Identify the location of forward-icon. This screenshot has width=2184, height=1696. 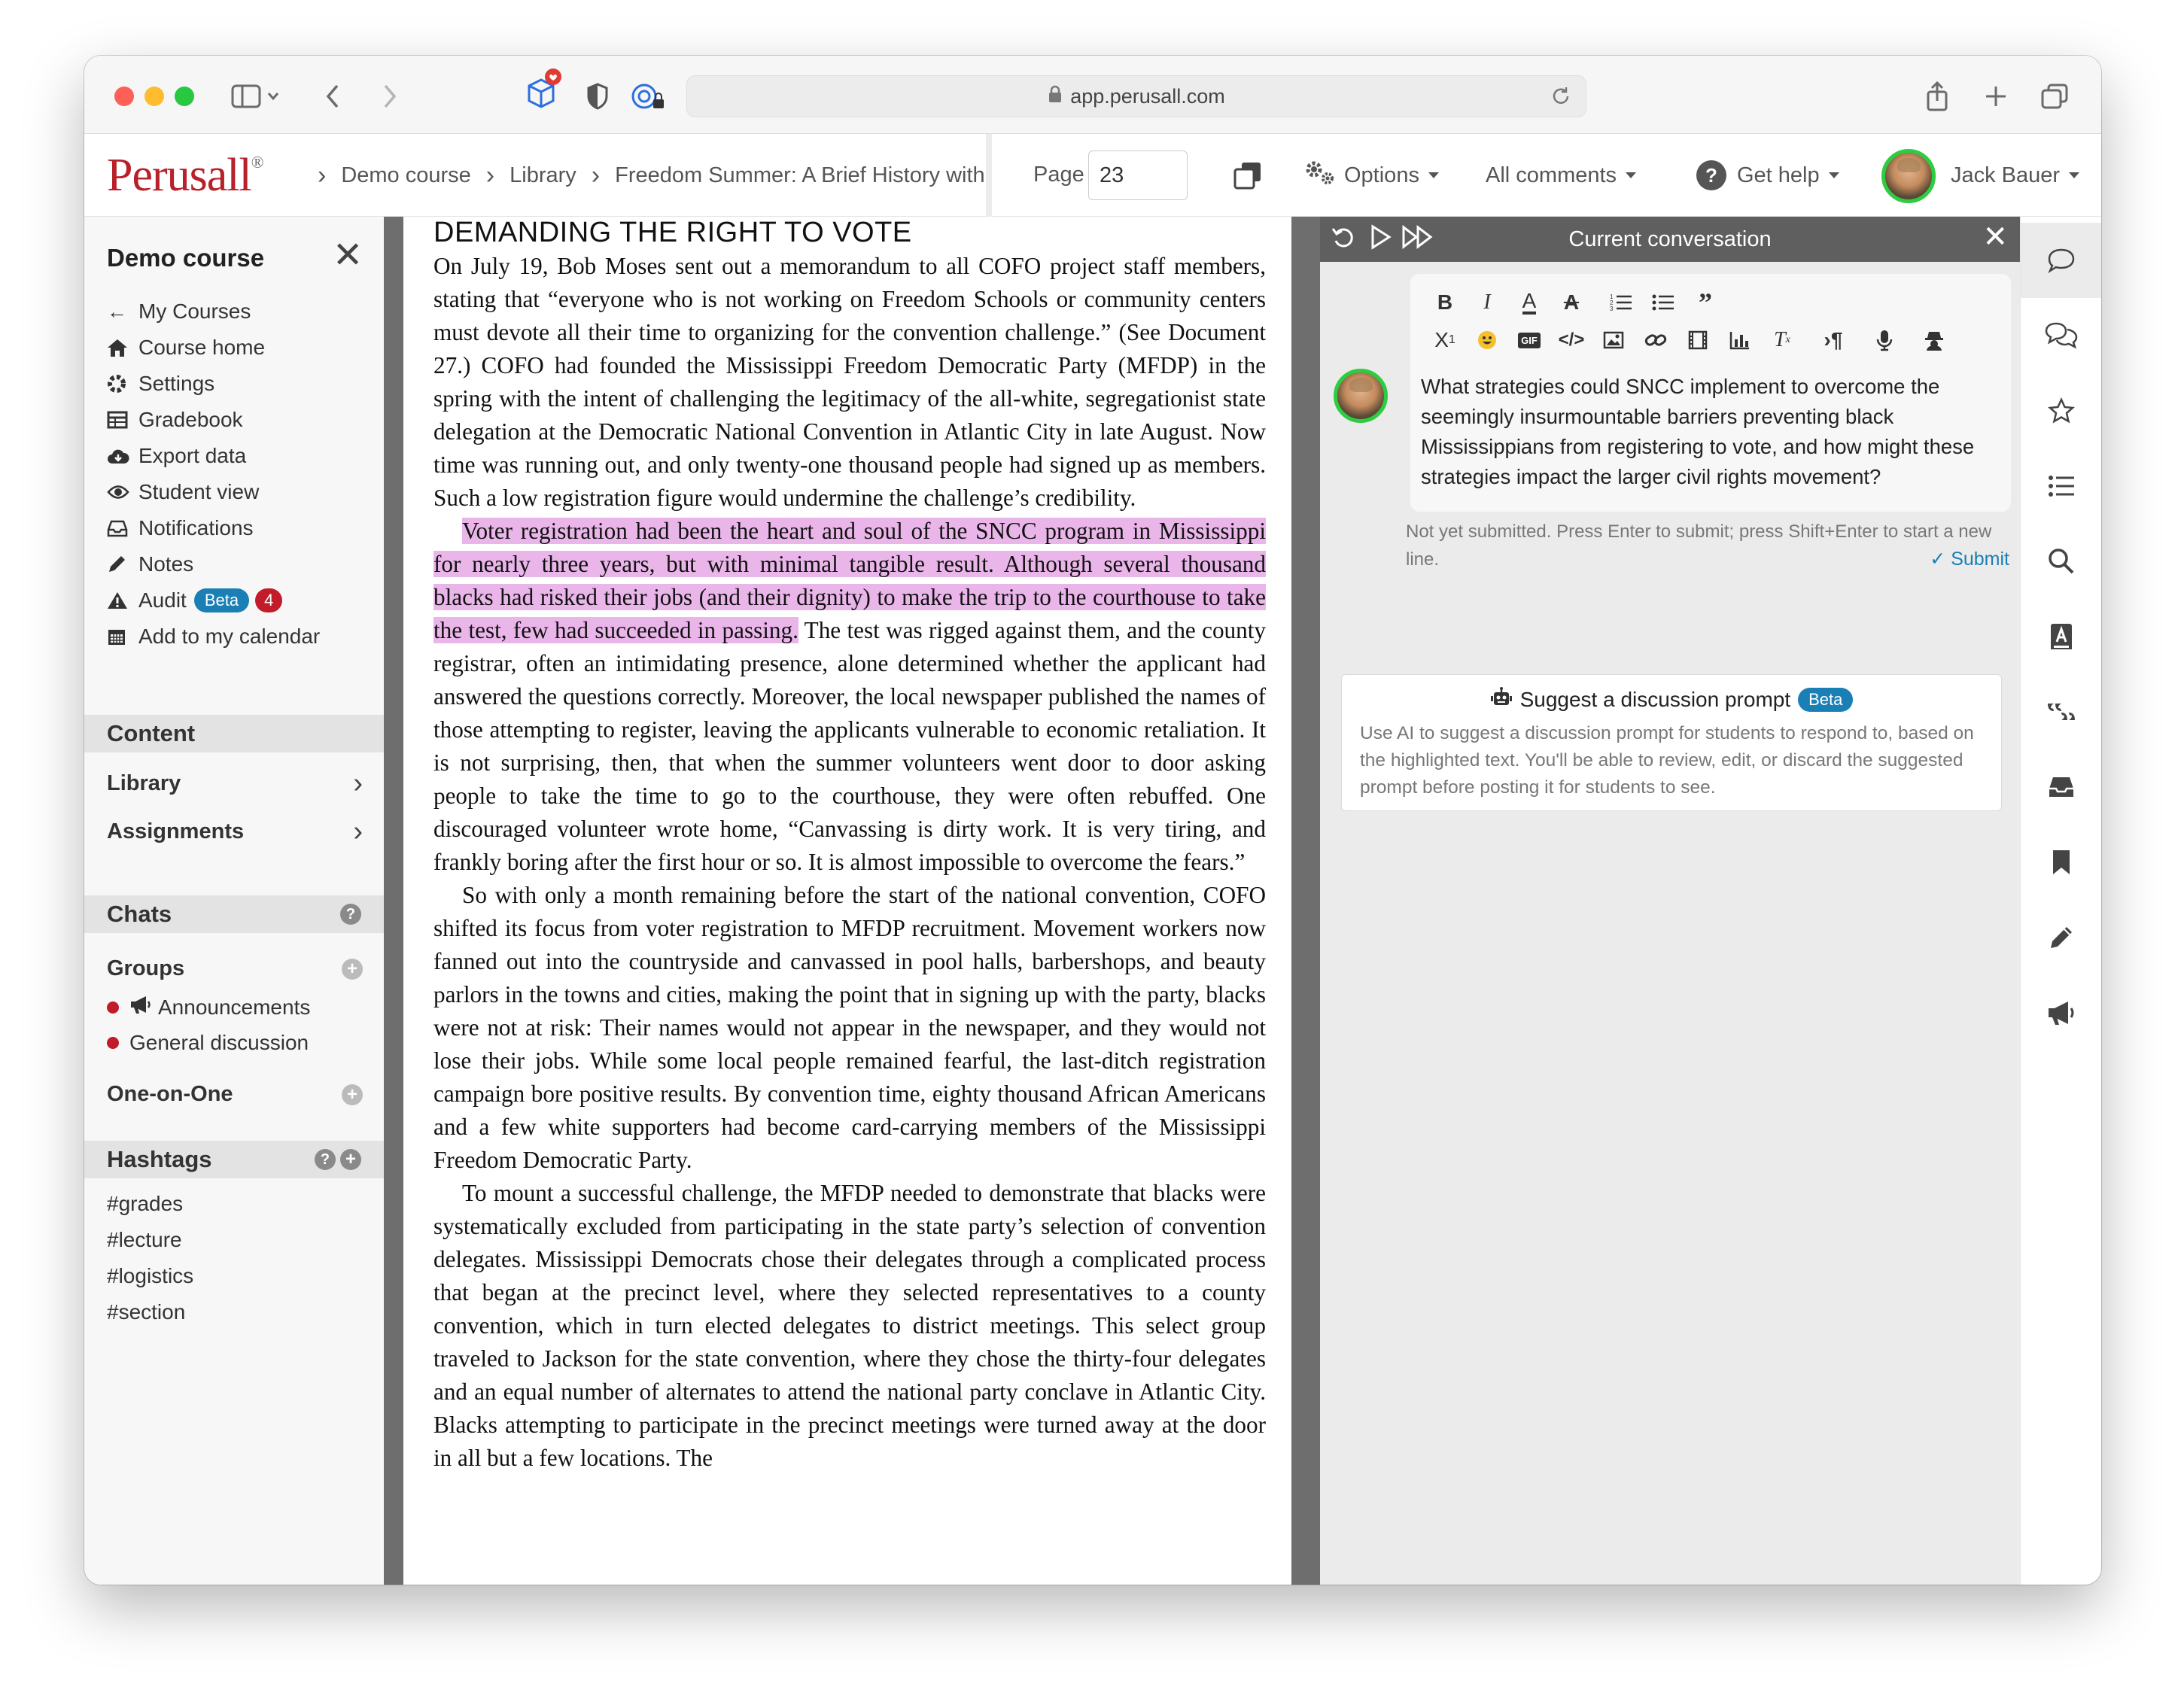
(390, 96).